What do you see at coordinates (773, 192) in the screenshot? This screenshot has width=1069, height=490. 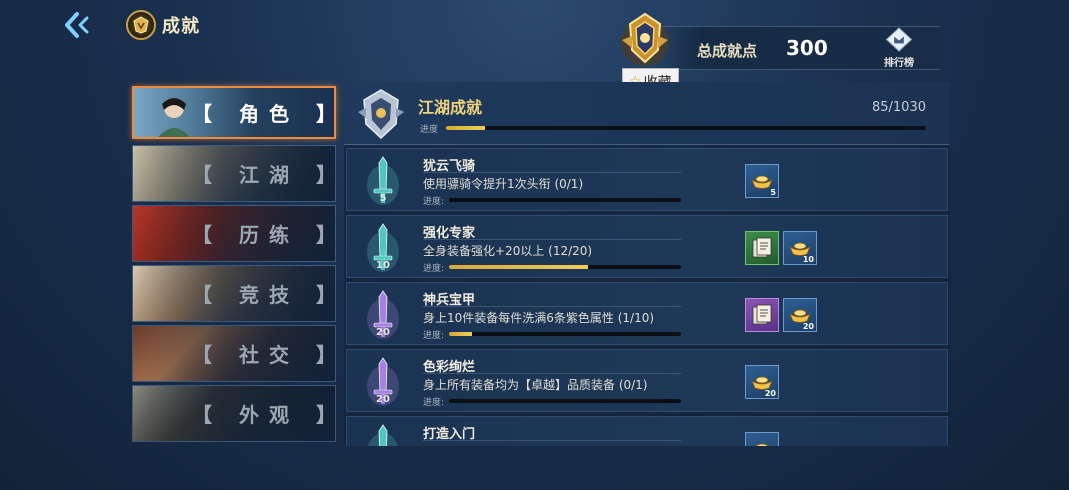 I see `reward-count: 5` at bounding box center [773, 192].